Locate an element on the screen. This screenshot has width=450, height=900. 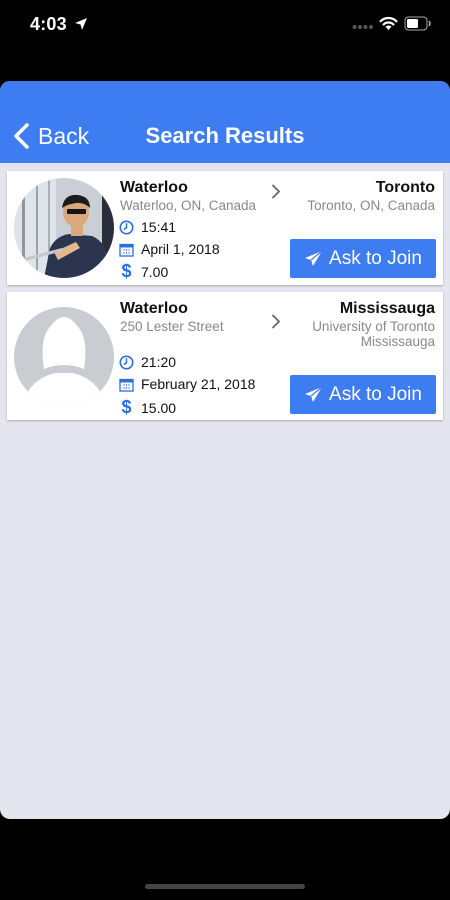
departure-time: 21:20 is located at coordinates (159, 362).